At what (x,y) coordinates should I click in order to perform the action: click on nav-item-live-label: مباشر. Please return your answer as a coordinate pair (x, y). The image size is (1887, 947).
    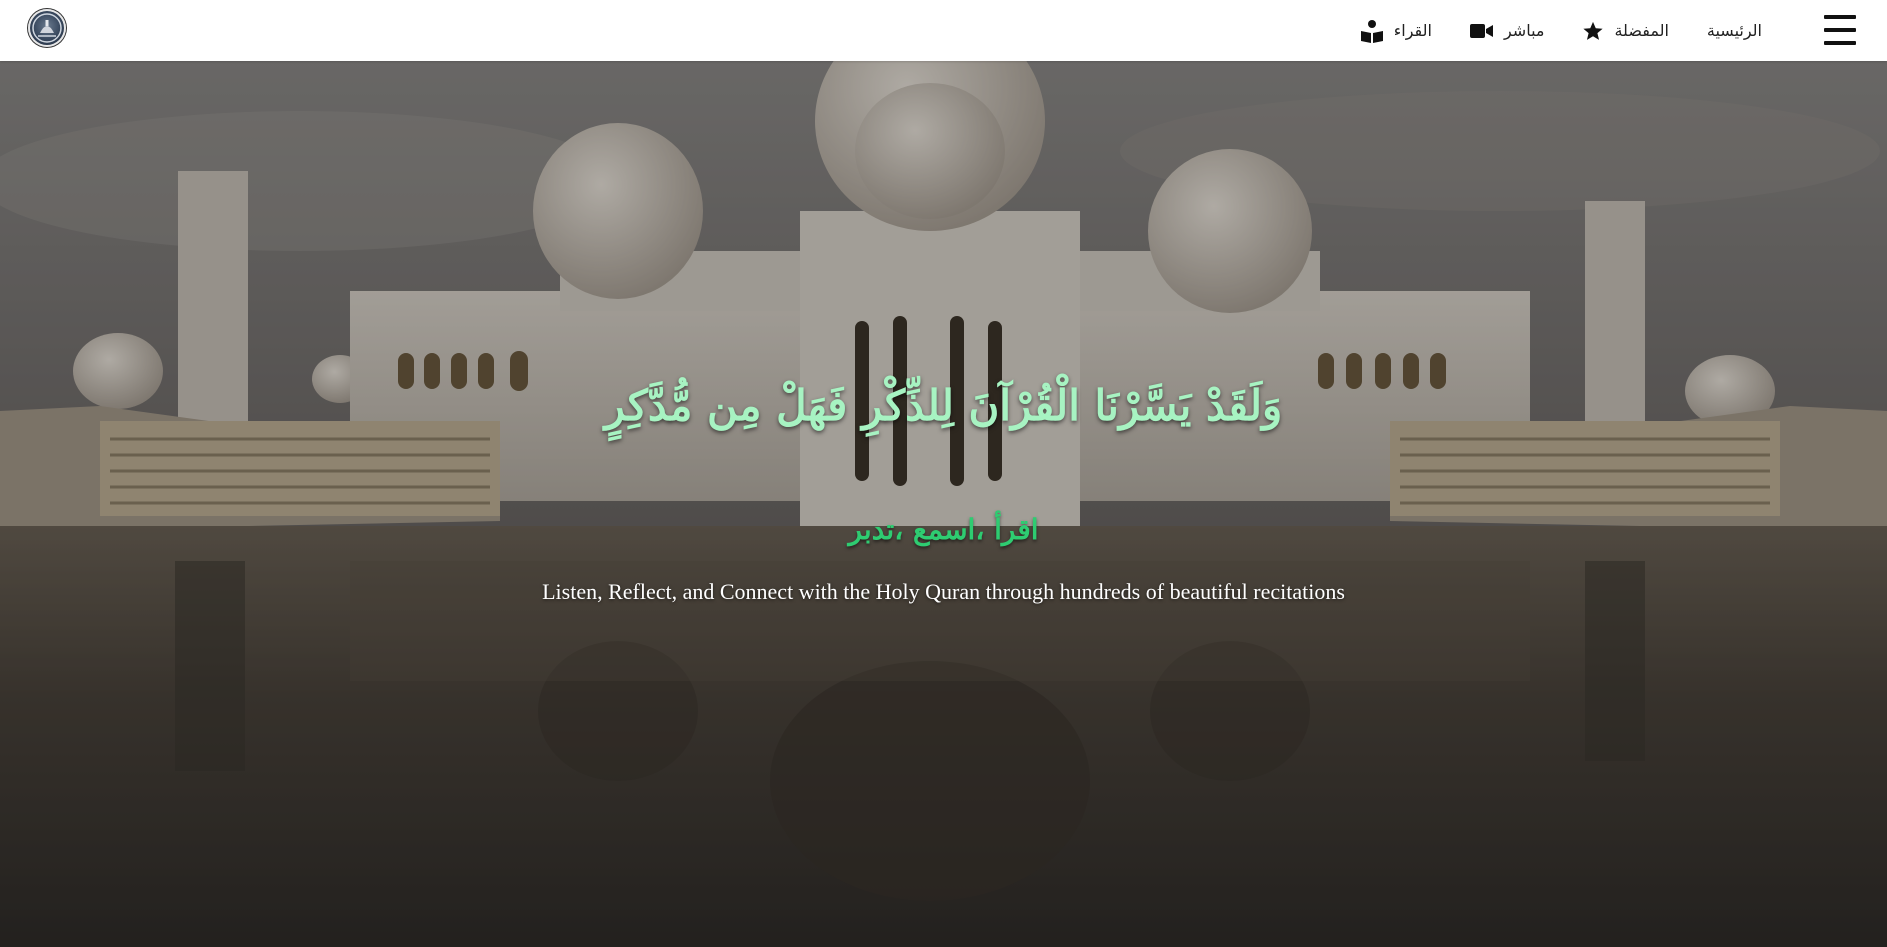
    Looking at the image, I should click on (1524, 30).